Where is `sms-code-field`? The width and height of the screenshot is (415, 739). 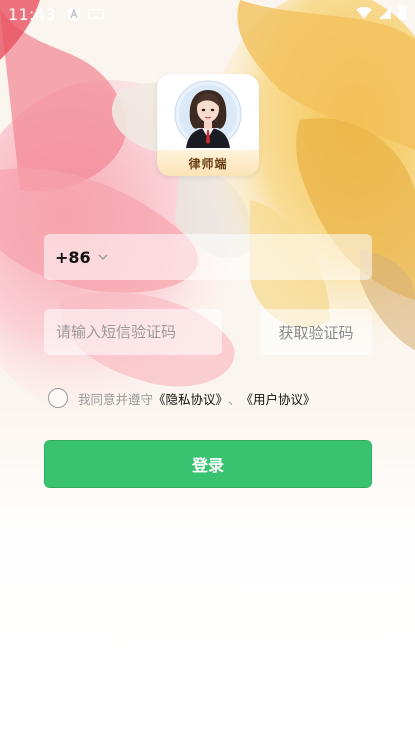
sms-code-field is located at coordinates (133, 332).